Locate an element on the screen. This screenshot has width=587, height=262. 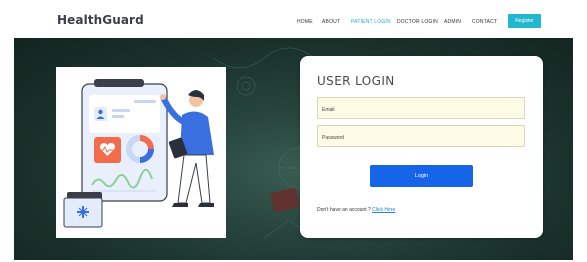
nav-contact: CONTACT is located at coordinates (484, 22).